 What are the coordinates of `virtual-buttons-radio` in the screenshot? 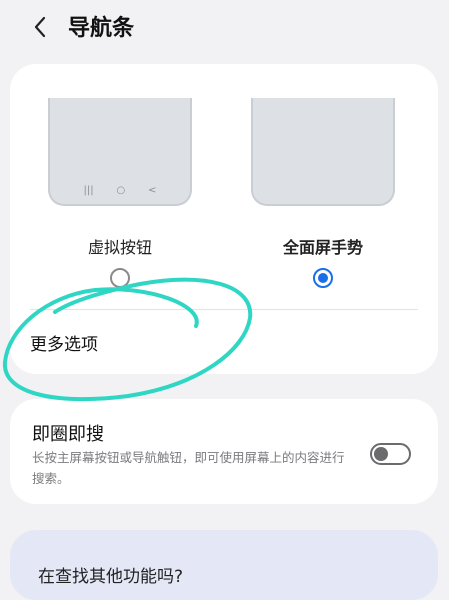 It's located at (120, 278).